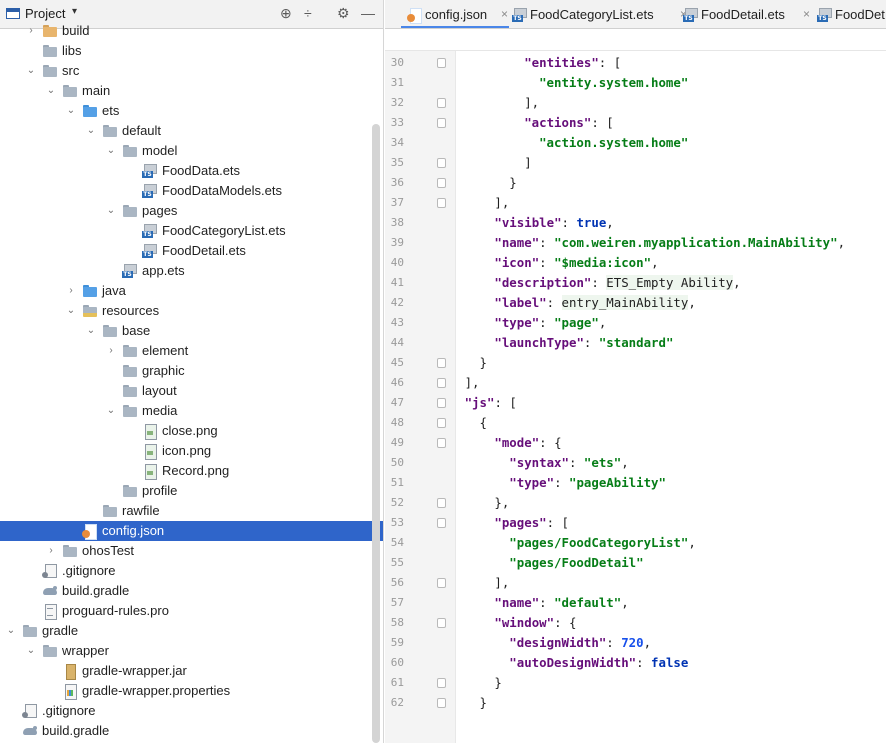 This screenshot has height=743, width=886. I want to click on line-number: 35, so click(397, 162).